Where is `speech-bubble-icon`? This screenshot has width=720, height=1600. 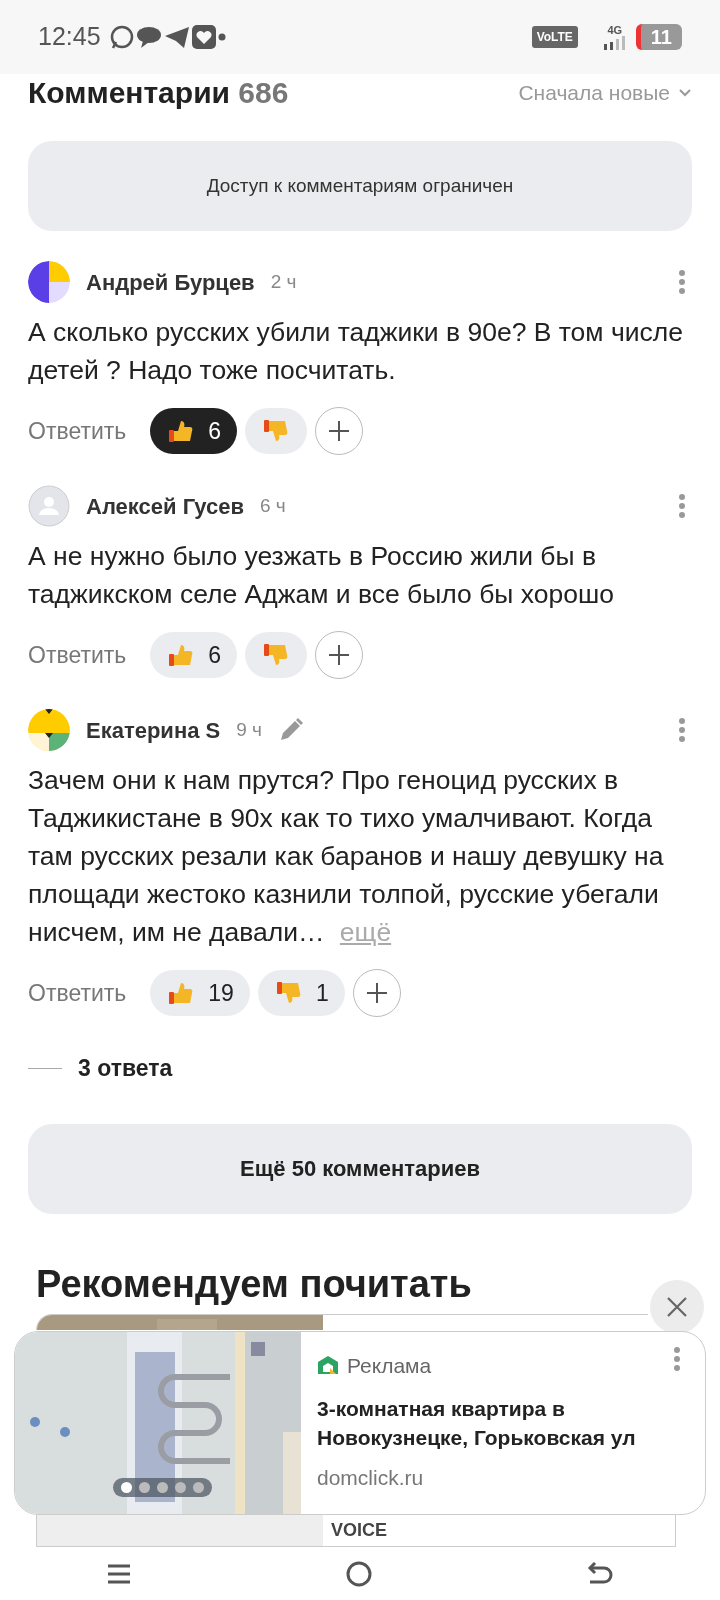
speech-bubble-icon is located at coordinates (148, 37).